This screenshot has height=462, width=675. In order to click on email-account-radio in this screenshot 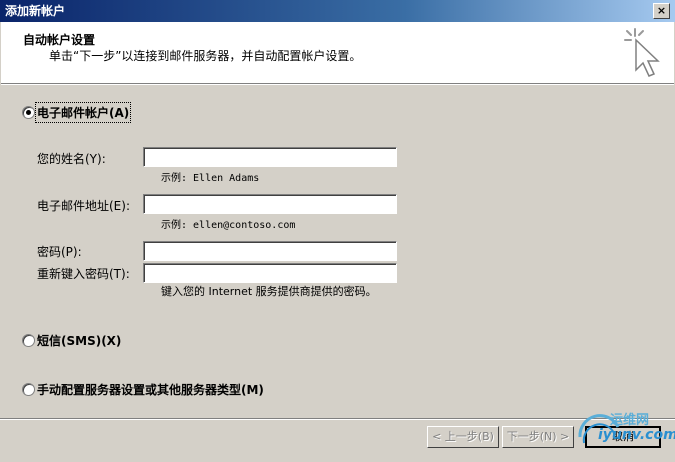, I will do `click(28, 112)`.